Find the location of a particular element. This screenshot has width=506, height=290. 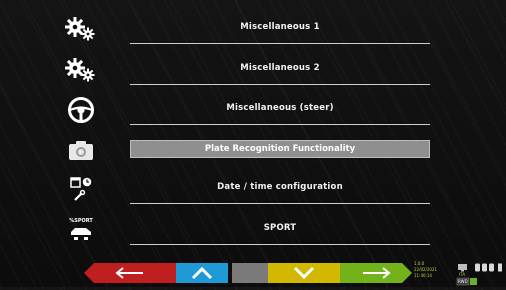

selected-item-highlight: Plate Recognition Functionality is located at coordinates (280, 149).